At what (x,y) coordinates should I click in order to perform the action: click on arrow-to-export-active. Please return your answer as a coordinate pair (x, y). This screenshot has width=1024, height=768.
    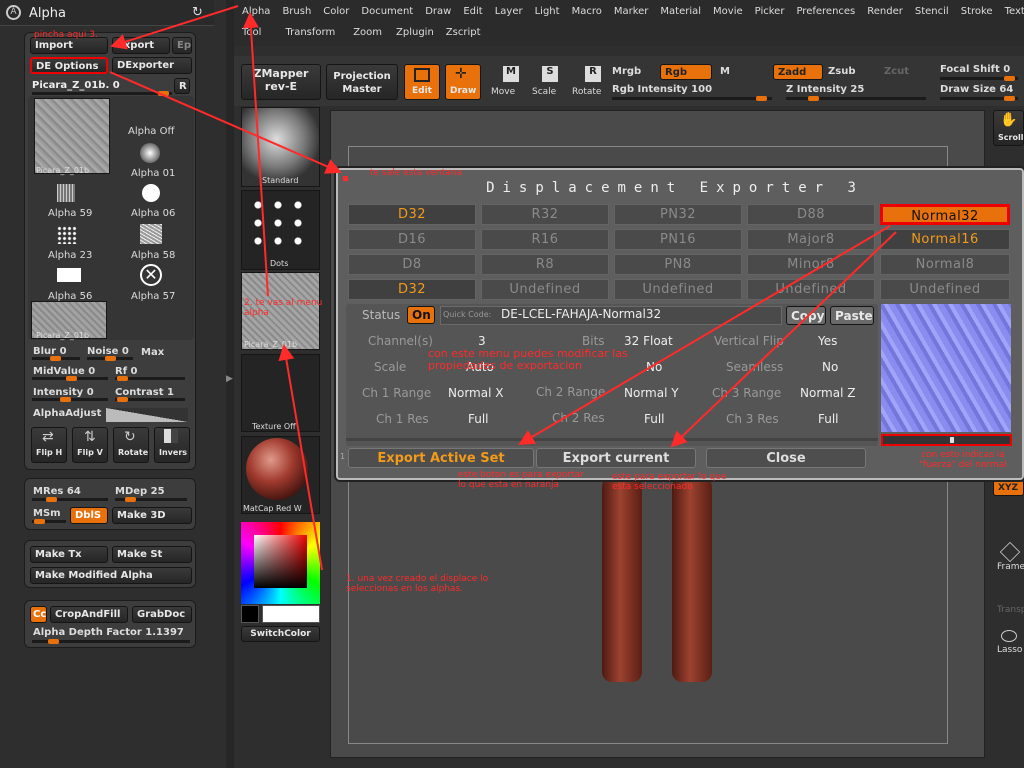
    Looking at the image, I should click on (704, 335).